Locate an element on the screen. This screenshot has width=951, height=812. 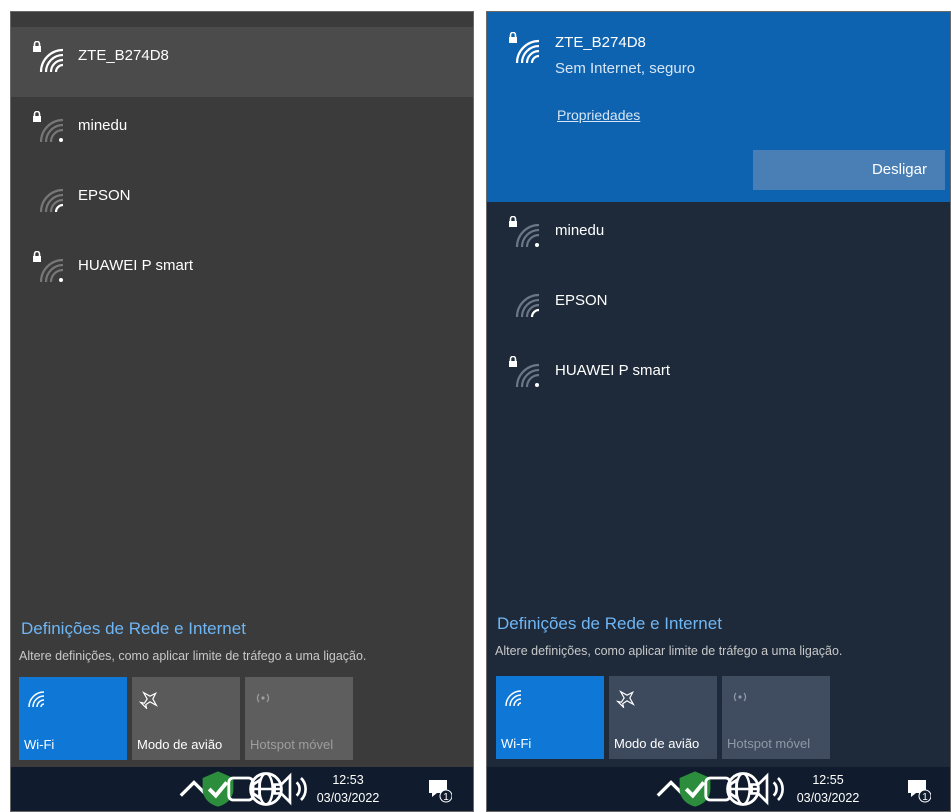
disconnect-button: Desligar is located at coordinates (849, 170).